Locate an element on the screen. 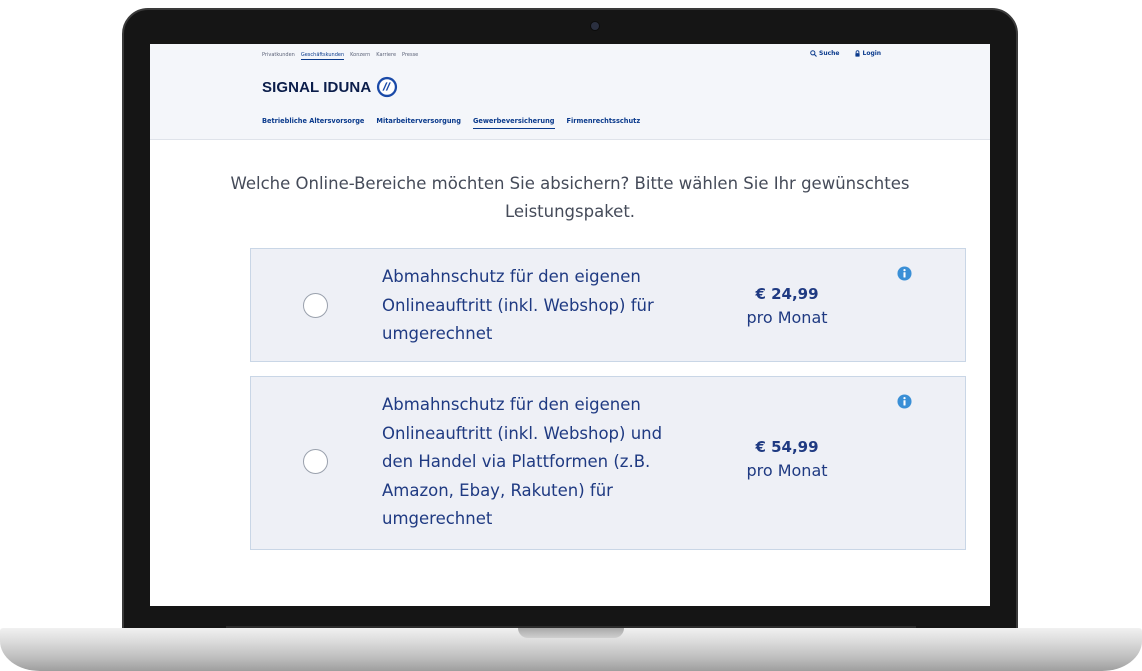 This screenshot has height=671, width=1142. price-amount: € 24,99 is located at coordinates (787, 294).